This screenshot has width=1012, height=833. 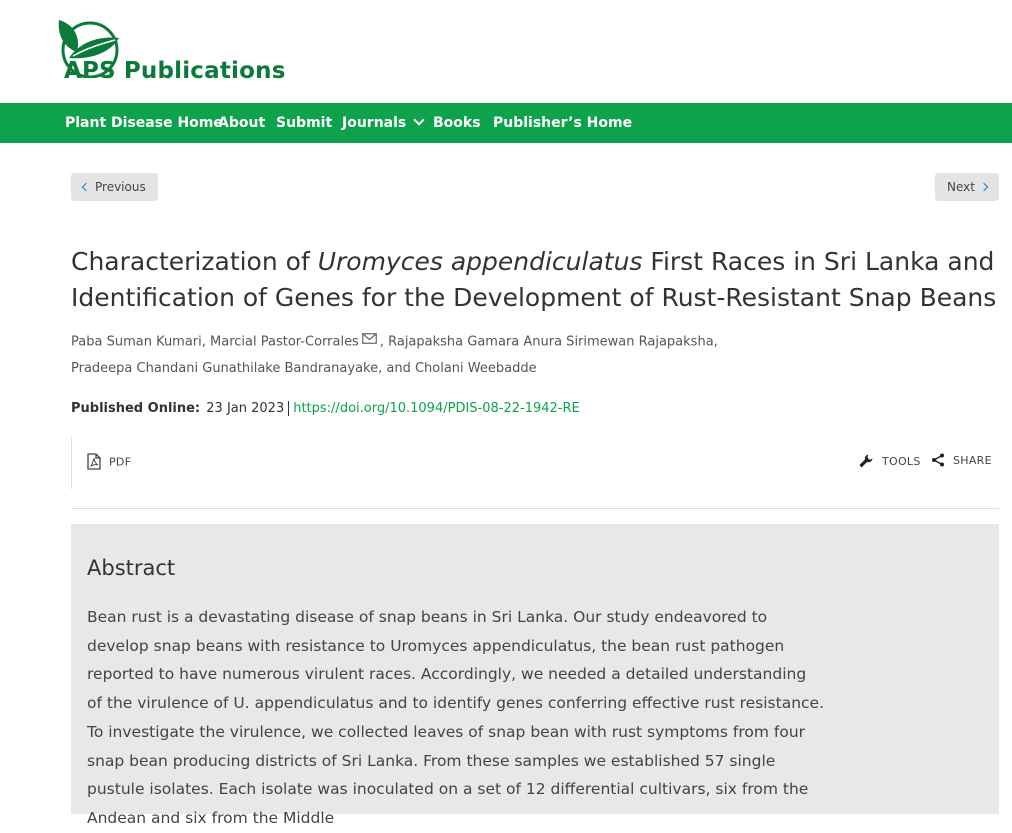 I want to click on share-icon, so click(x=938, y=460).